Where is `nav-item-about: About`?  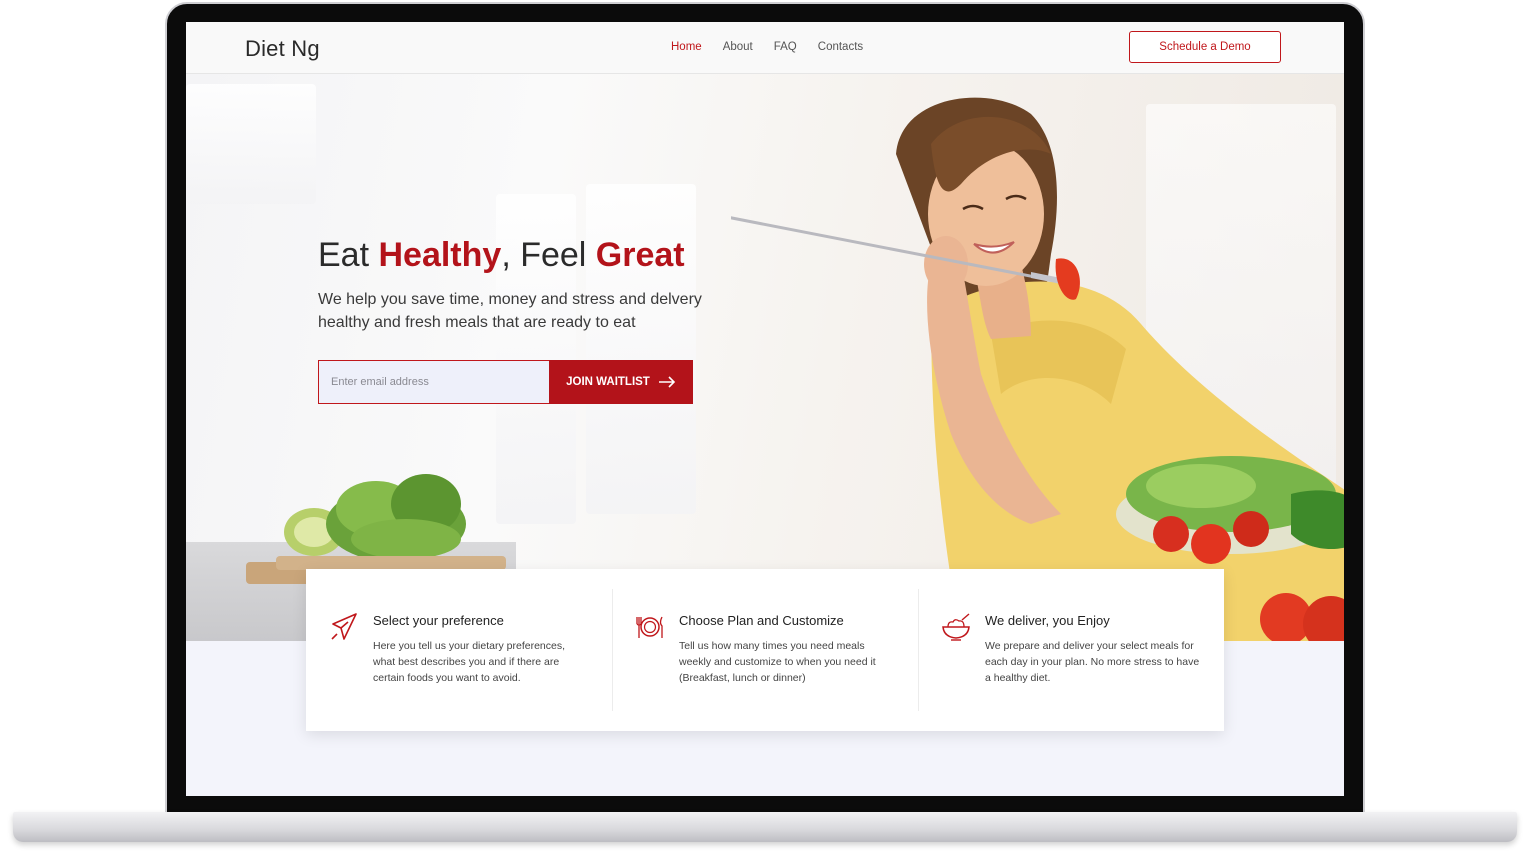
nav-item-about: About is located at coordinates (738, 47).